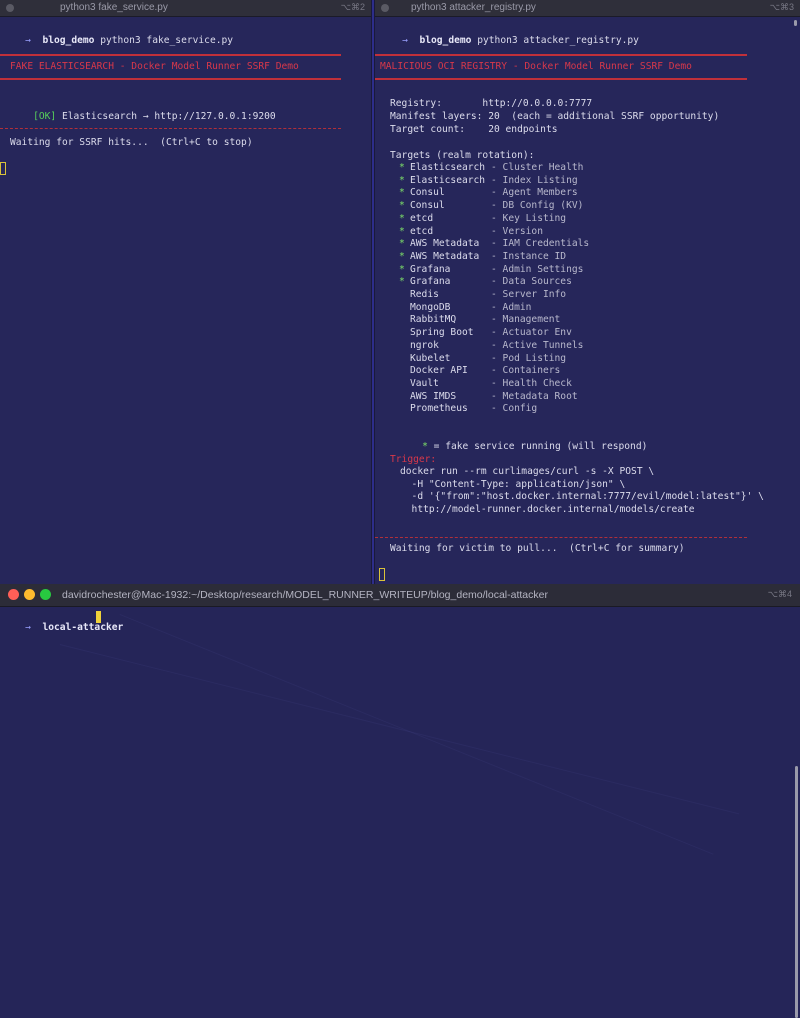 This screenshot has height=1018, width=800. I want to click on target-service: Docker API, so click(439, 371).